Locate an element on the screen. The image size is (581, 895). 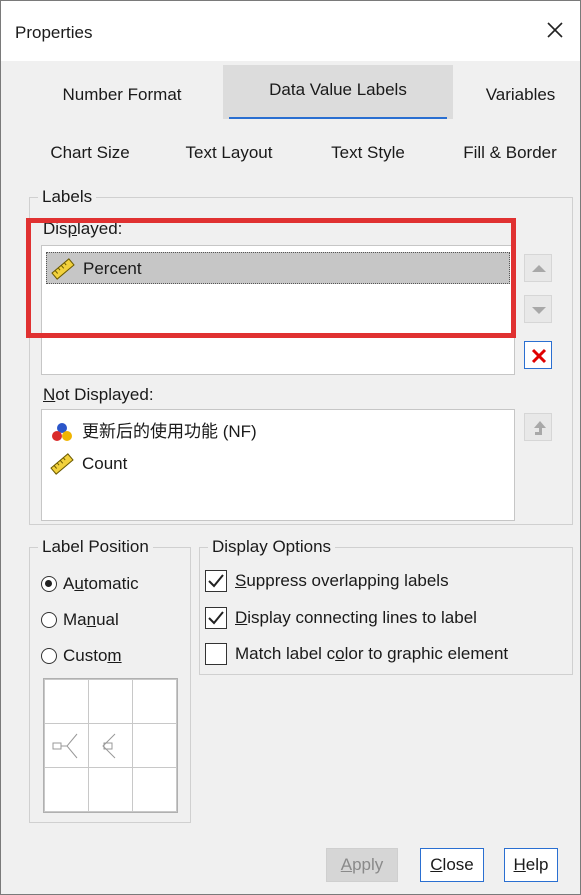
checkbox-label: Display connecting lines to label is located at coordinates (356, 617).